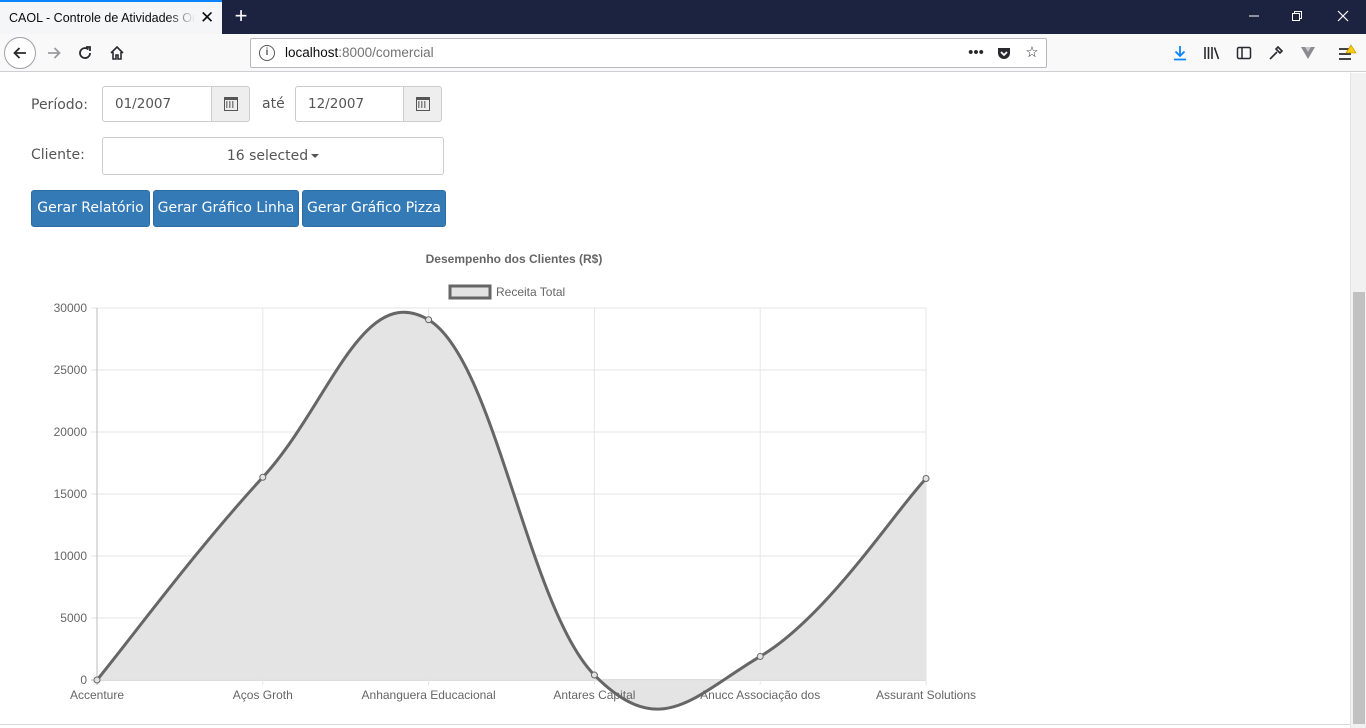 Image resolution: width=1366 pixels, height=728 pixels. Describe the element at coordinates (71, 370) in the screenshot. I see `y-tick-label: 25000` at that location.